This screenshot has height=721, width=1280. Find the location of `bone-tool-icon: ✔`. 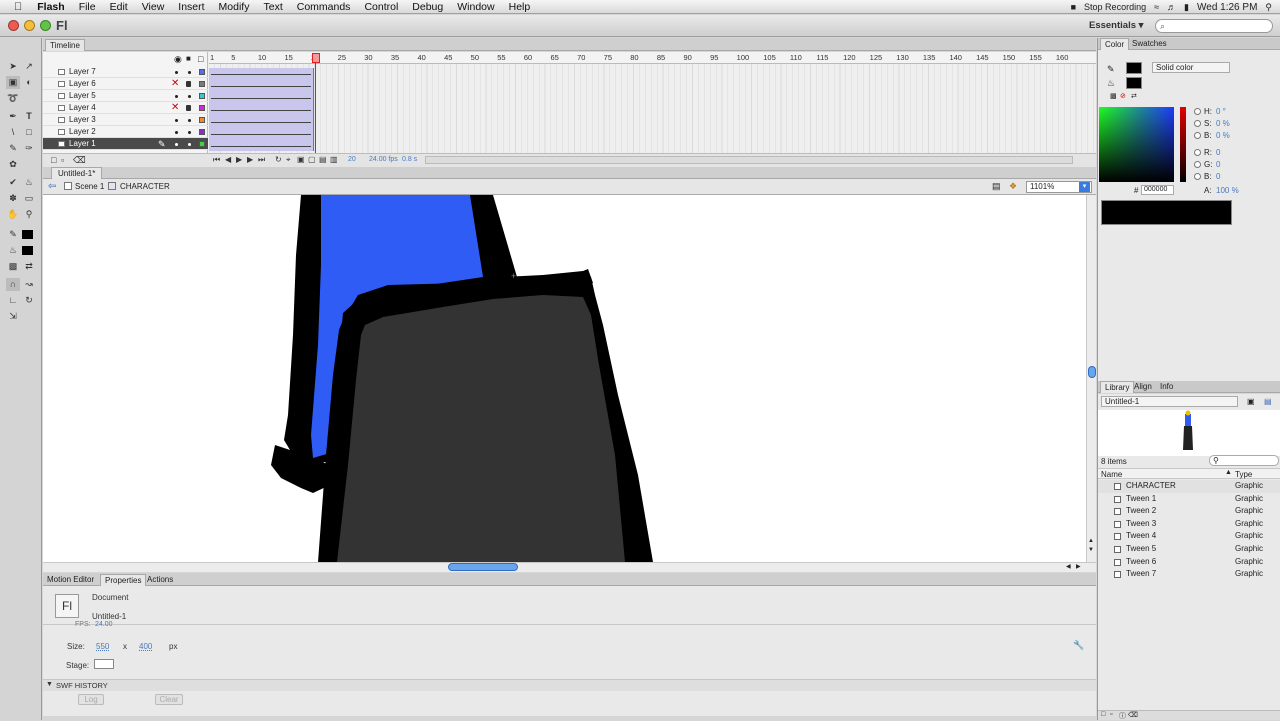

bone-tool-icon: ✔ is located at coordinates (13, 182).